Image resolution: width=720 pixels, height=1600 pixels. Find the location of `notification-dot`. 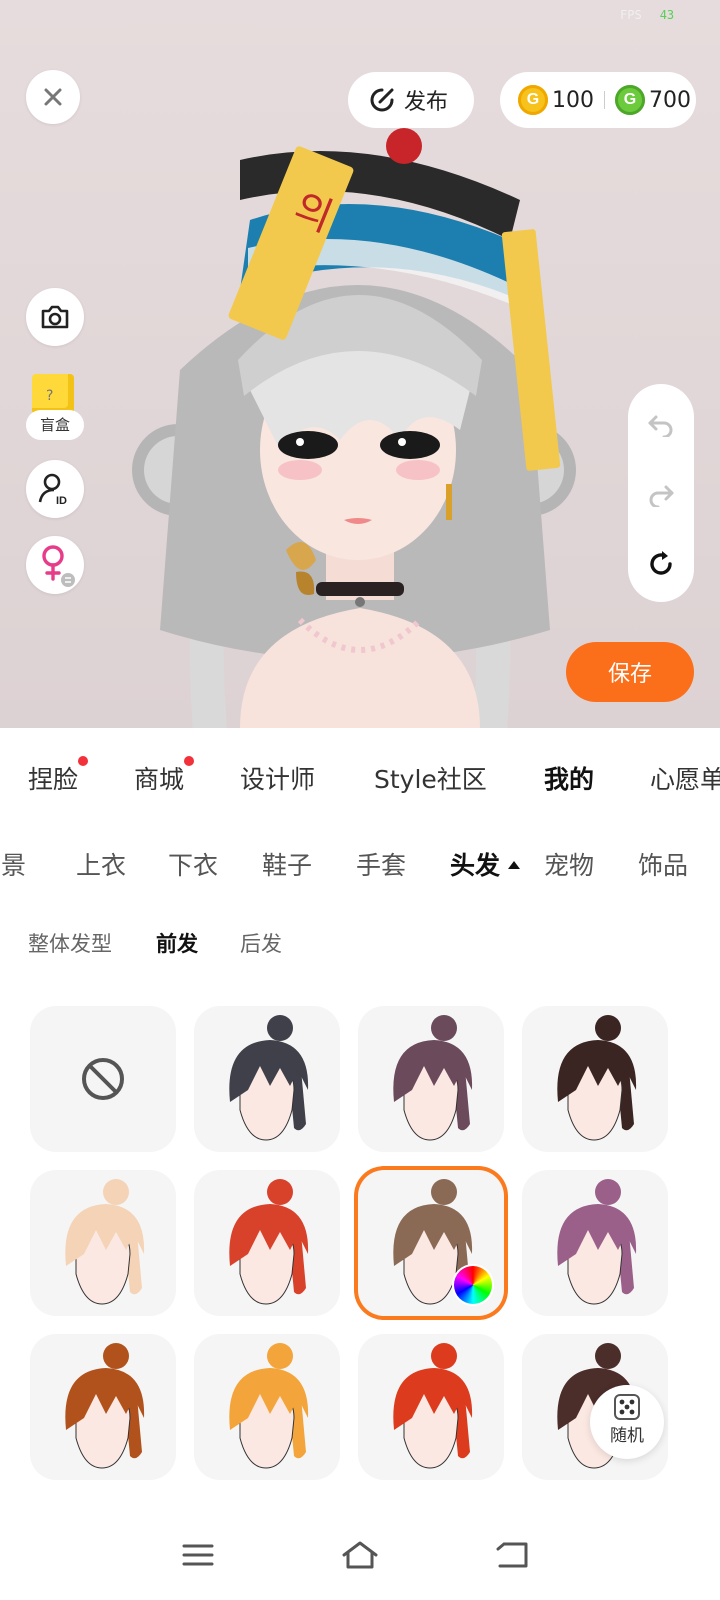

notification-dot is located at coordinates (189, 761).